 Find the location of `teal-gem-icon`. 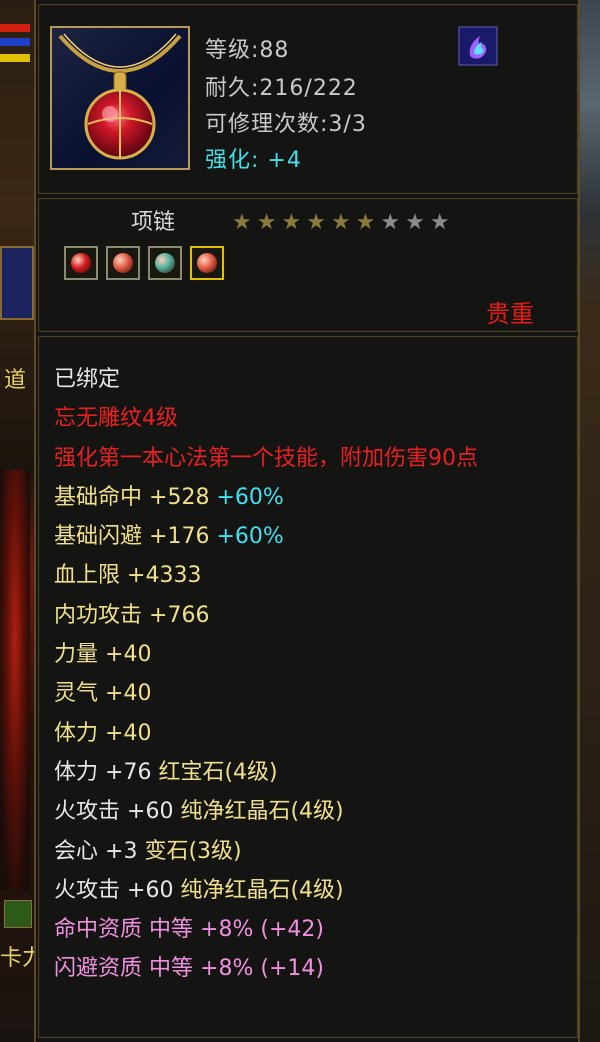

teal-gem-icon is located at coordinates (165, 263).